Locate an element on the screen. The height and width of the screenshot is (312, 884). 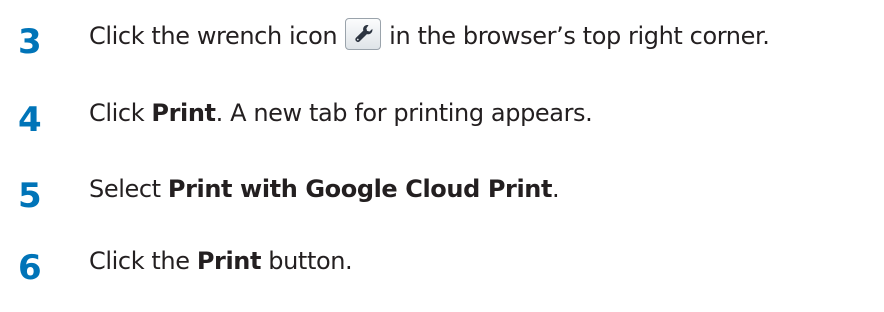
instruction-text: in the browser’s top right corner. is located at coordinates (579, 36).